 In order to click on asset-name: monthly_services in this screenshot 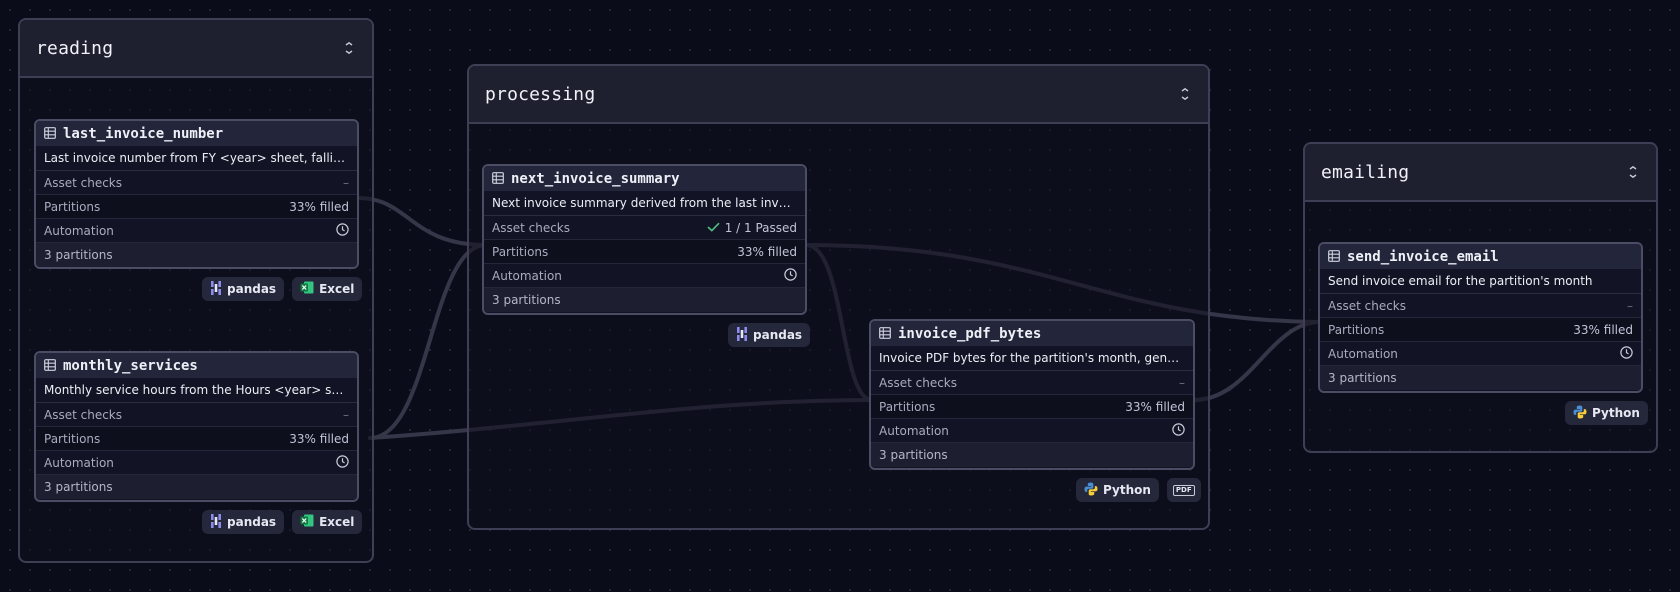, I will do `click(130, 365)`.